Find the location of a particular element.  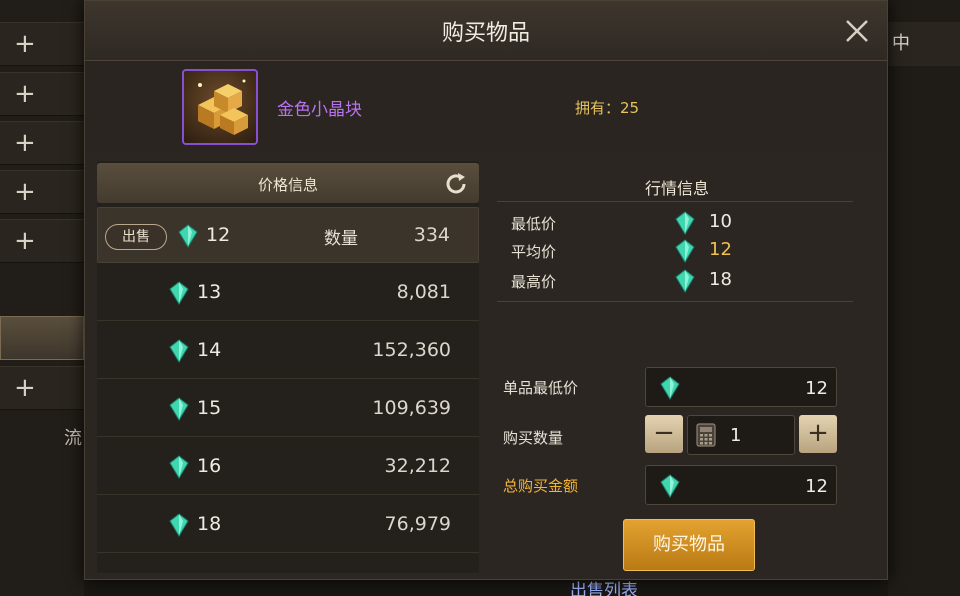

market-info-title: 行情信息 is located at coordinates (676, 188).